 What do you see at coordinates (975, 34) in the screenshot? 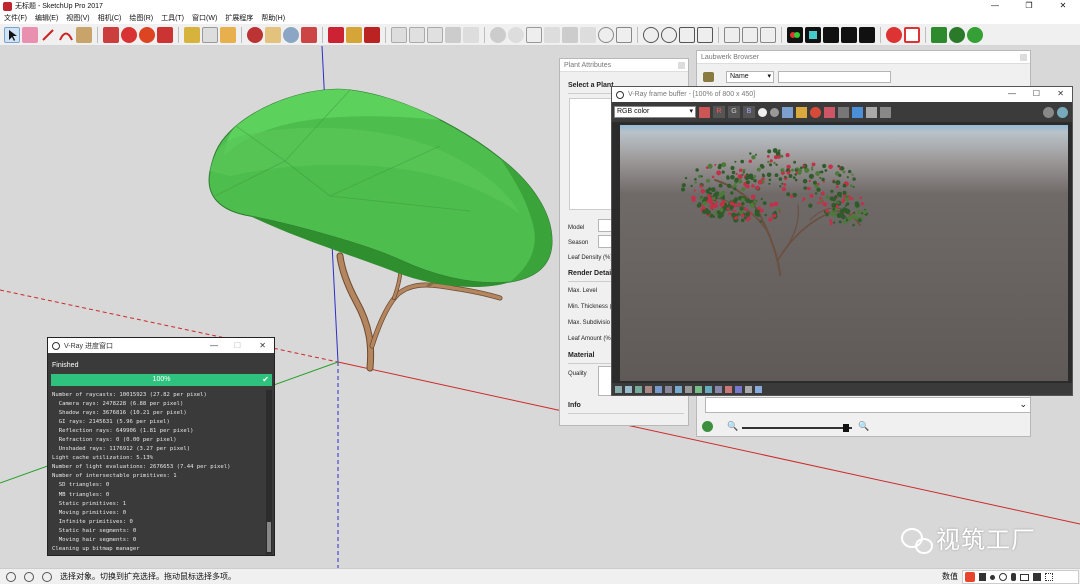
I see `laubwerk-tree-icon` at bounding box center [975, 34].